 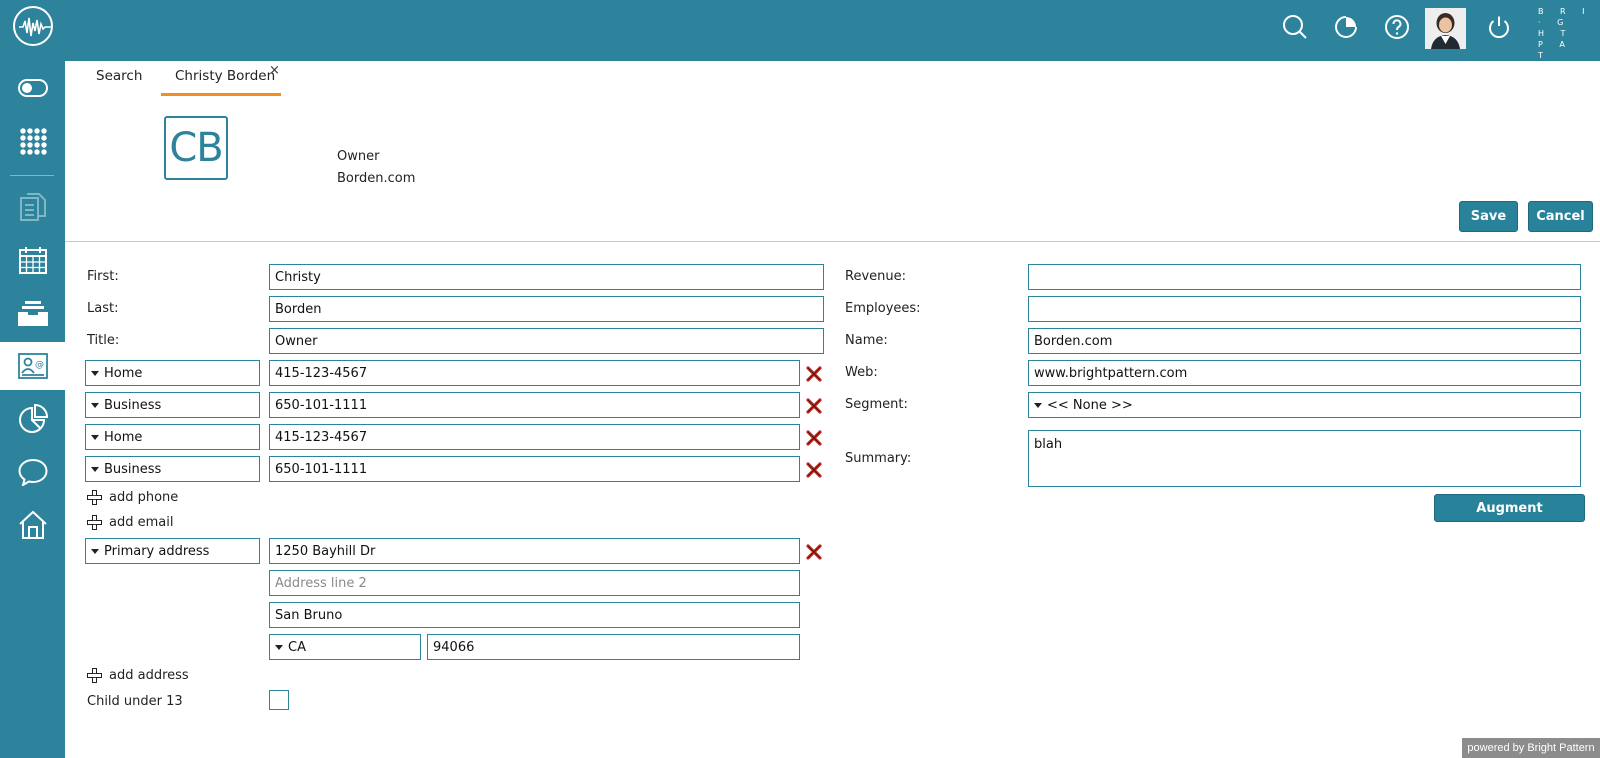 What do you see at coordinates (32, 88) in the screenshot?
I see `status-toggle-icon` at bounding box center [32, 88].